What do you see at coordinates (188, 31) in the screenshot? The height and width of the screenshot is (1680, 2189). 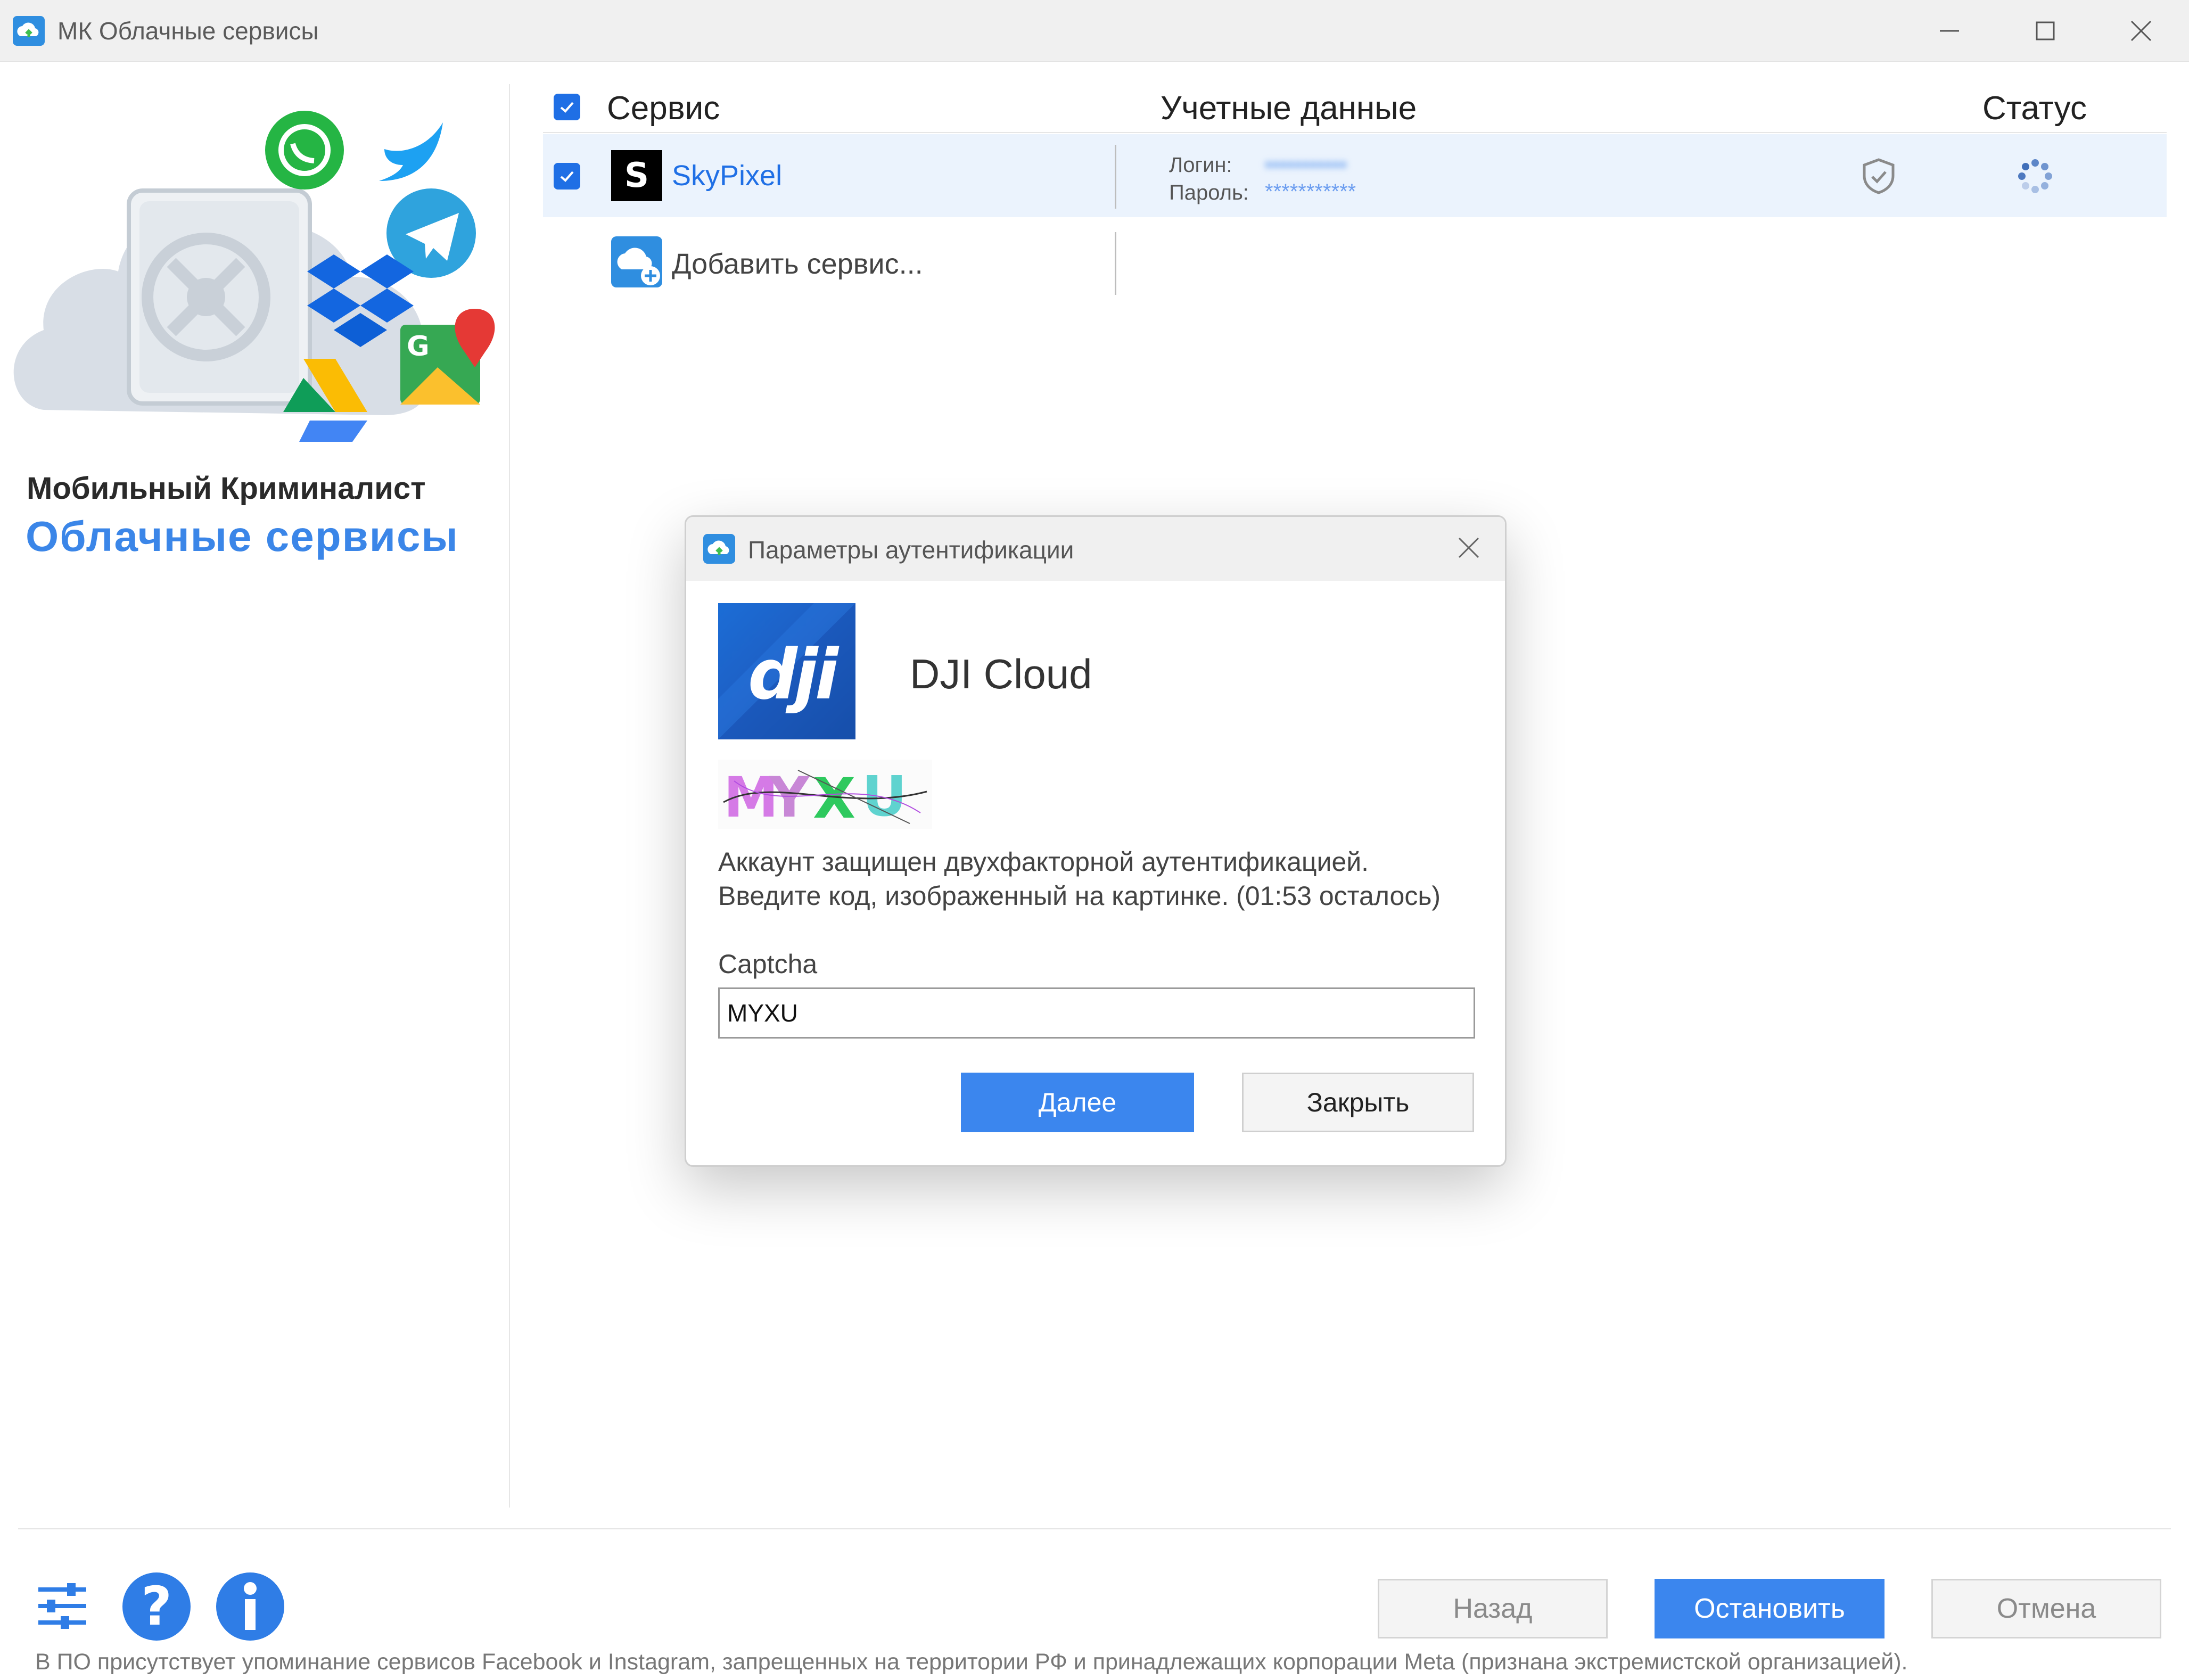 I see `window-title: МК Облачные сервисы` at bounding box center [188, 31].